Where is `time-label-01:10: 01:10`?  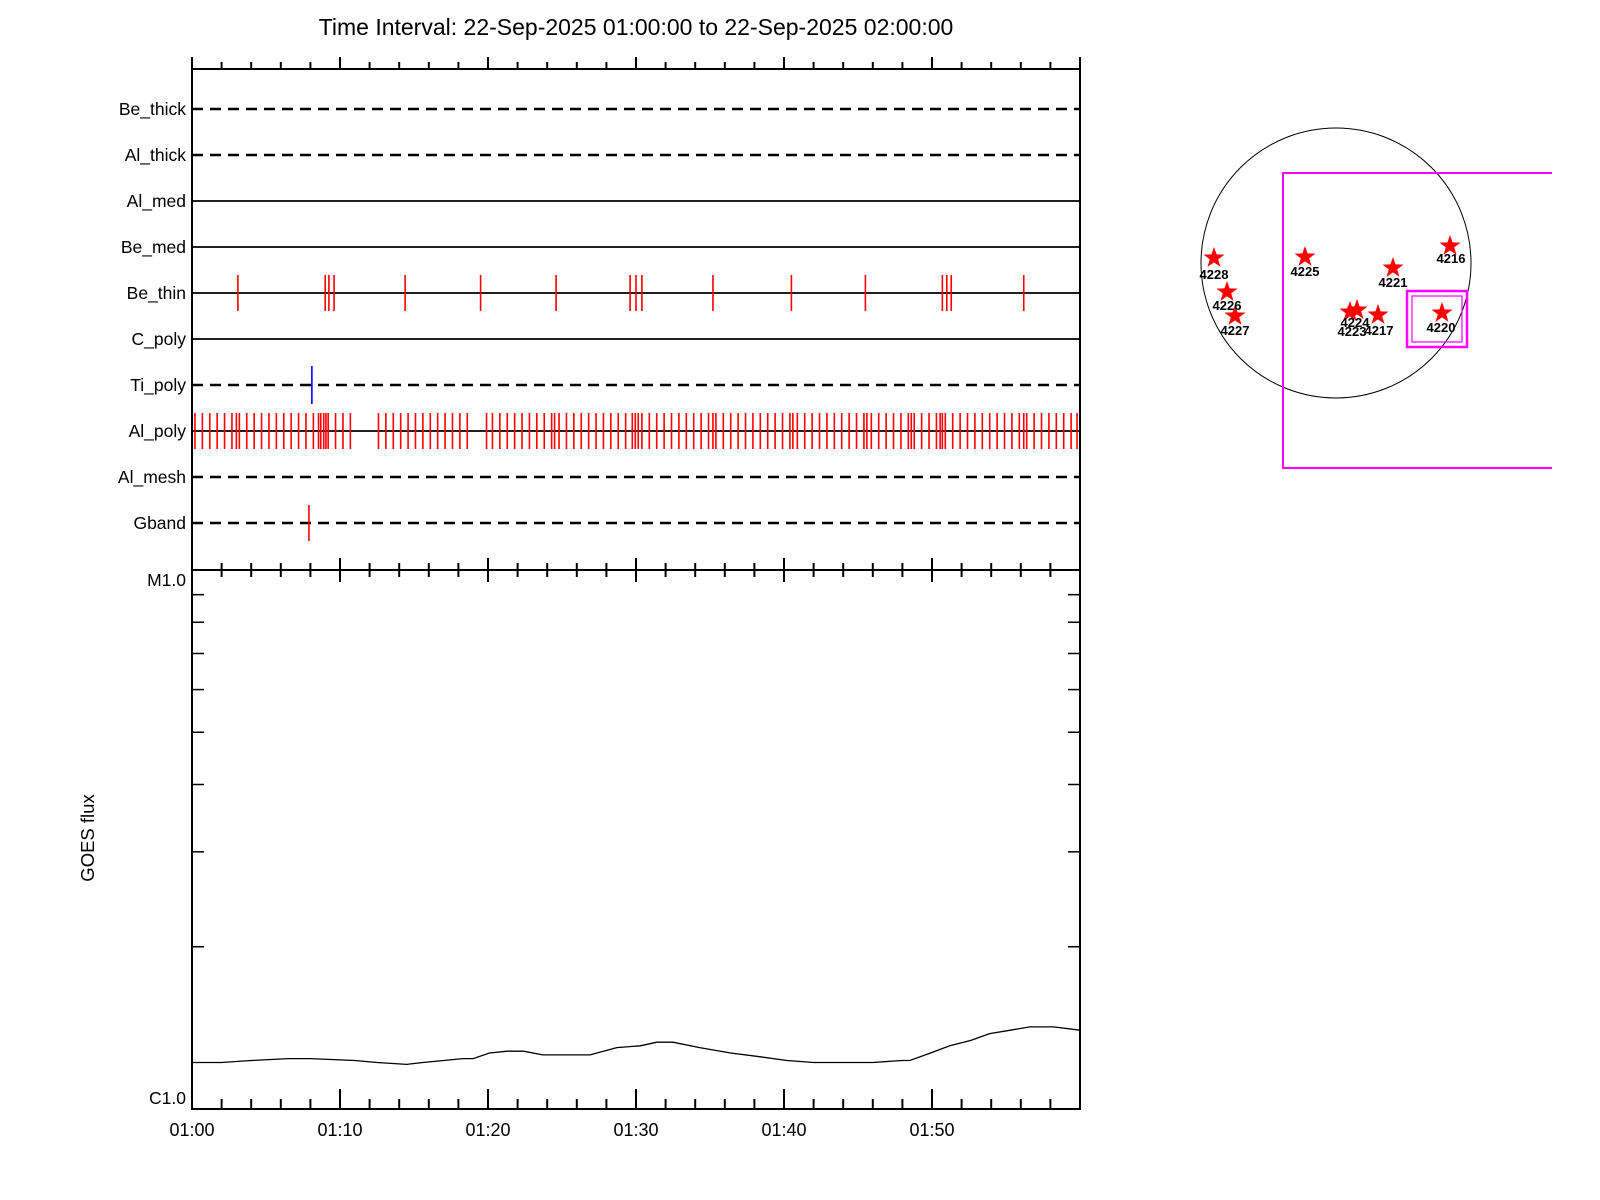 time-label-01:10: 01:10 is located at coordinates (340, 1130).